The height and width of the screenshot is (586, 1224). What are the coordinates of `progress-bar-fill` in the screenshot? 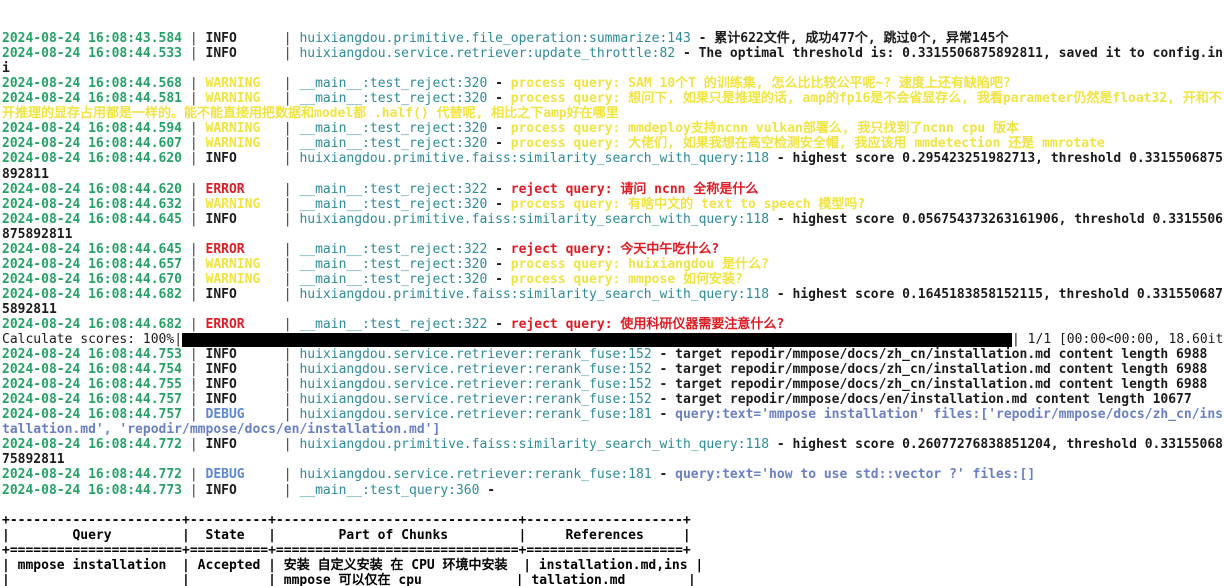 It's located at (597, 339).